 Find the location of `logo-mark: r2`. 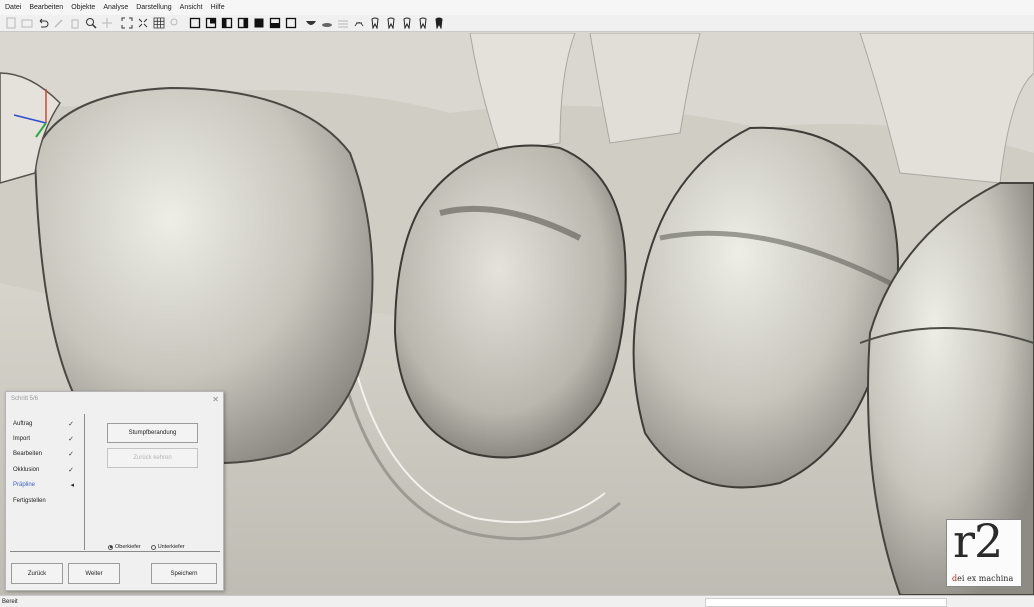

logo-mark: r2 is located at coordinates (978, 541).